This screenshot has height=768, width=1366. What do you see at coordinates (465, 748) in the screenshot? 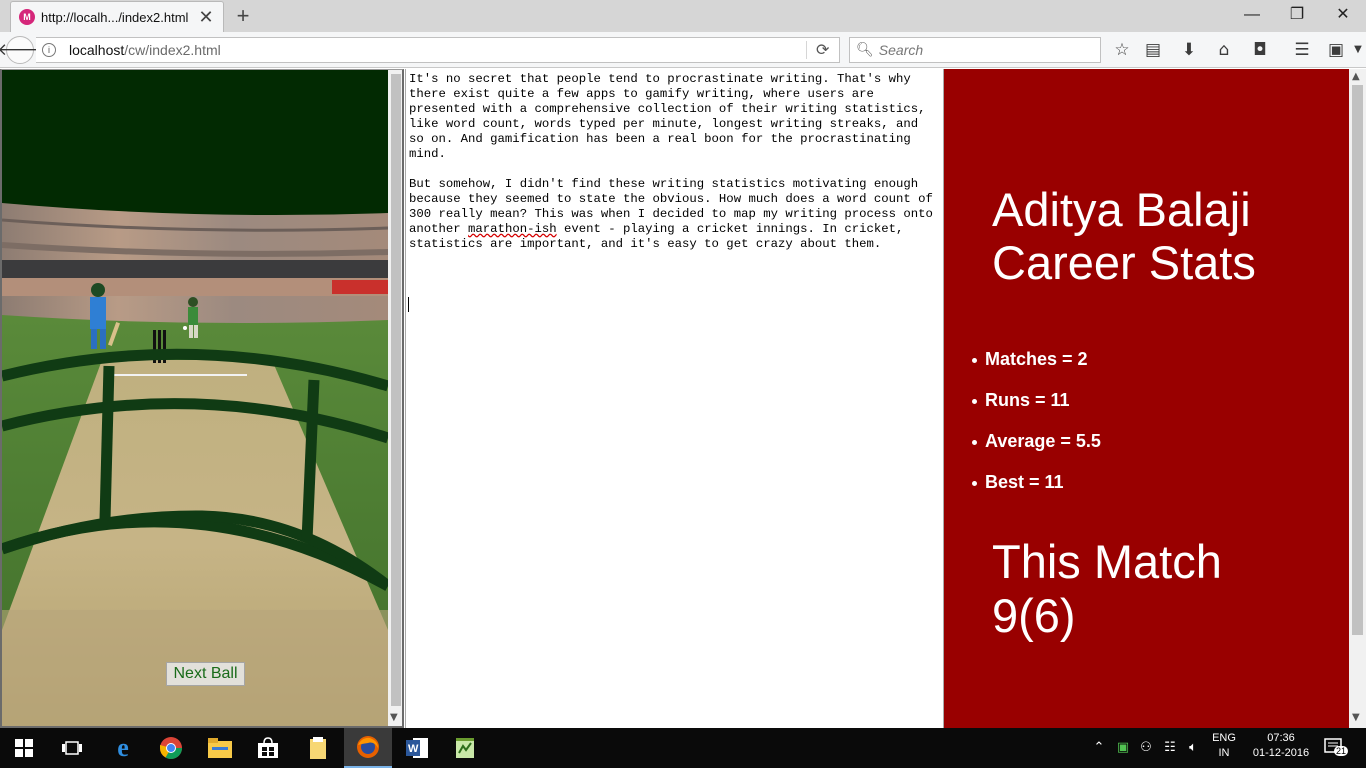
I see `notepad-icon` at bounding box center [465, 748].